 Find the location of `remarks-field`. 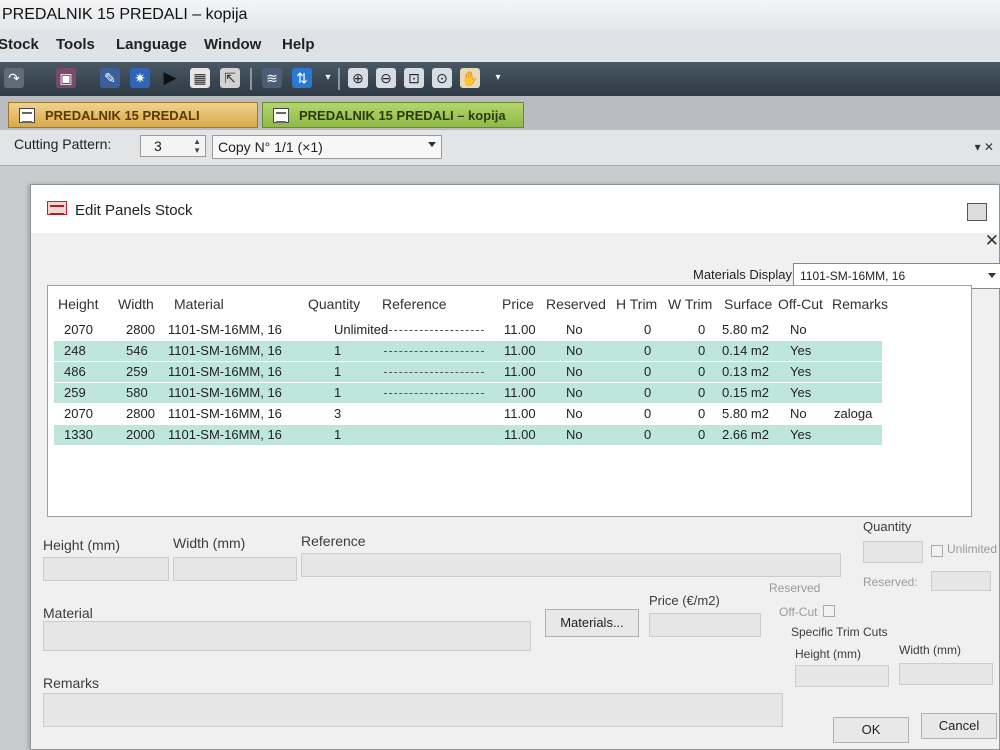

remarks-field is located at coordinates (413, 710).